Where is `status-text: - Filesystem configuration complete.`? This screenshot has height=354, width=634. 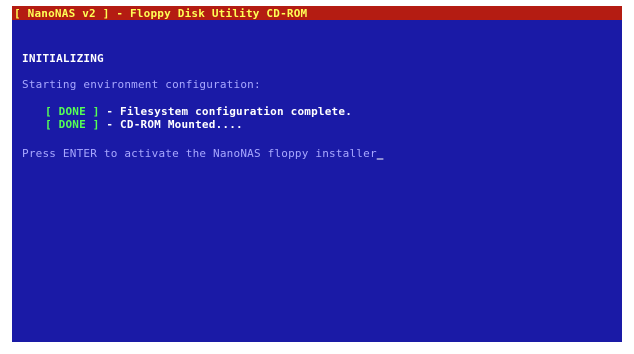
status-text: - Filesystem configuration complete. is located at coordinates (226, 111).